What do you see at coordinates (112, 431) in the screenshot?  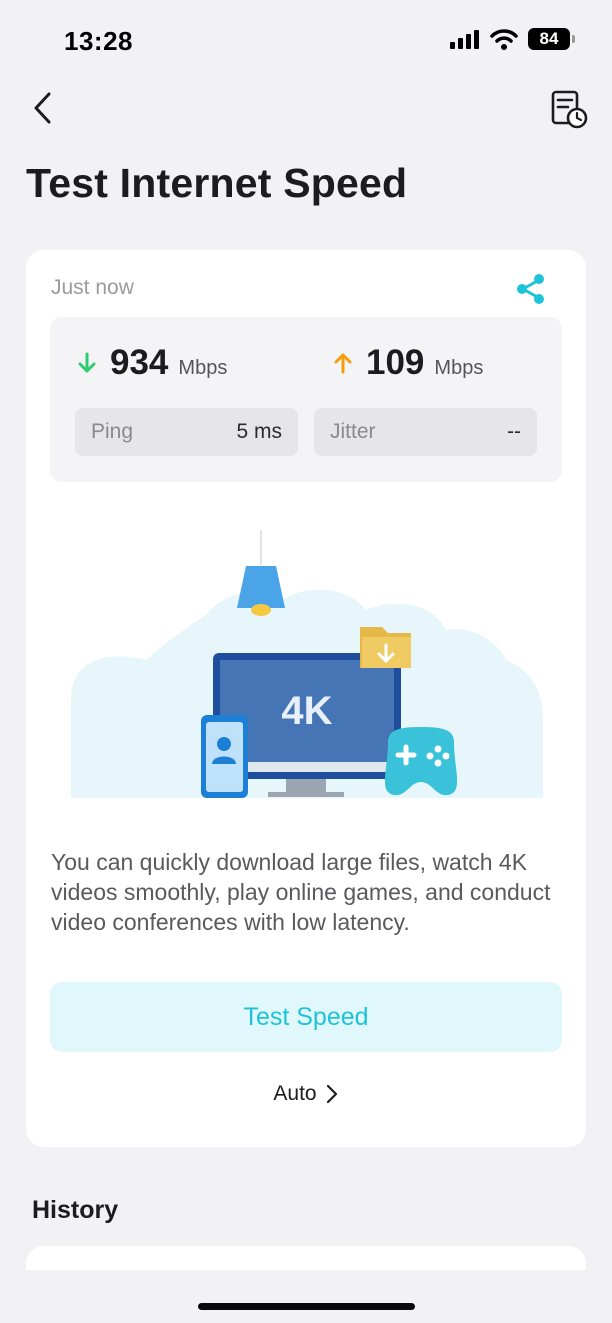 I see `ping-label: Ping` at bounding box center [112, 431].